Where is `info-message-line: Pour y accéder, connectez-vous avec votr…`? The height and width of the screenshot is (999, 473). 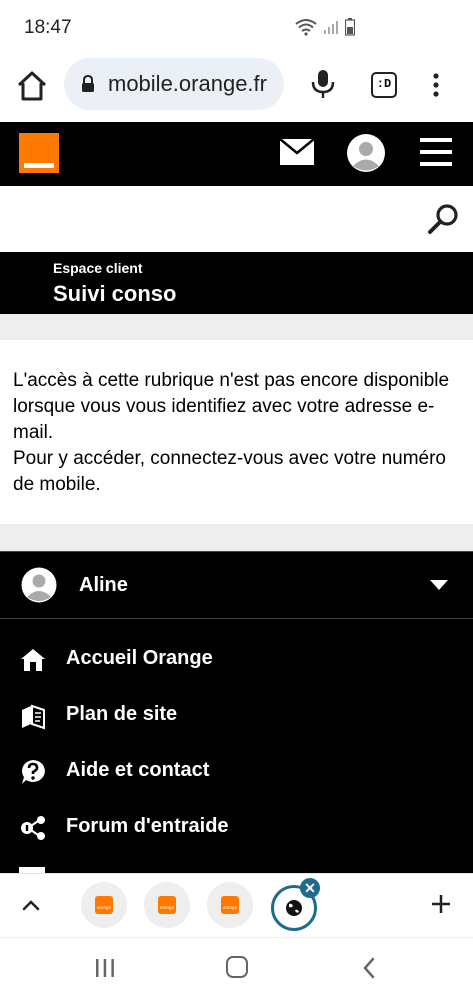 info-message-line: Pour y accéder, connectez-vous avec votr… is located at coordinates (230, 471).